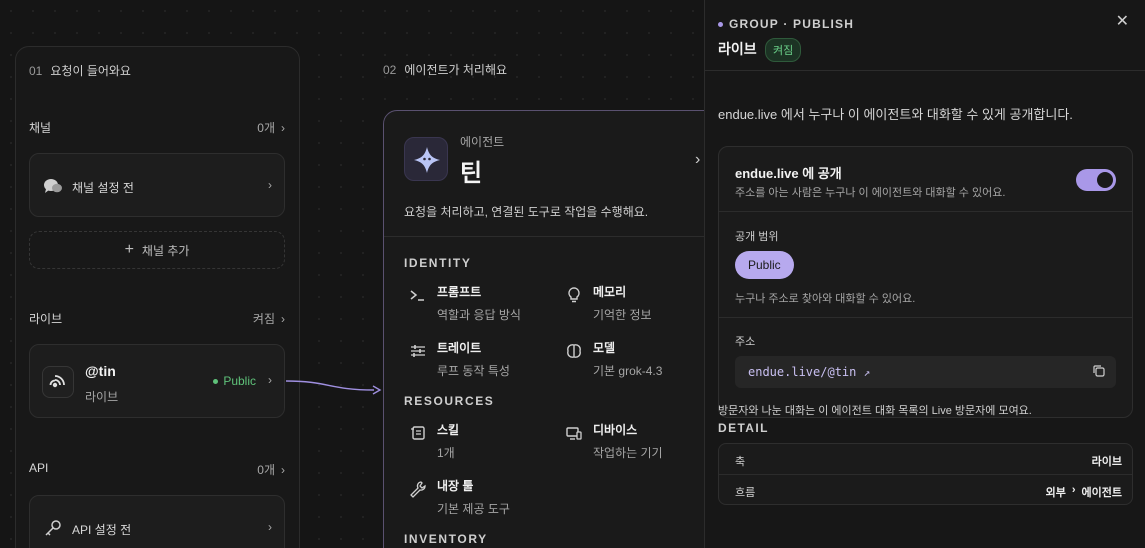 This screenshot has width=1145, height=548. What do you see at coordinates (720, 24) in the screenshot?
I see `group-dot-icon` at bounding box center [720, 24].